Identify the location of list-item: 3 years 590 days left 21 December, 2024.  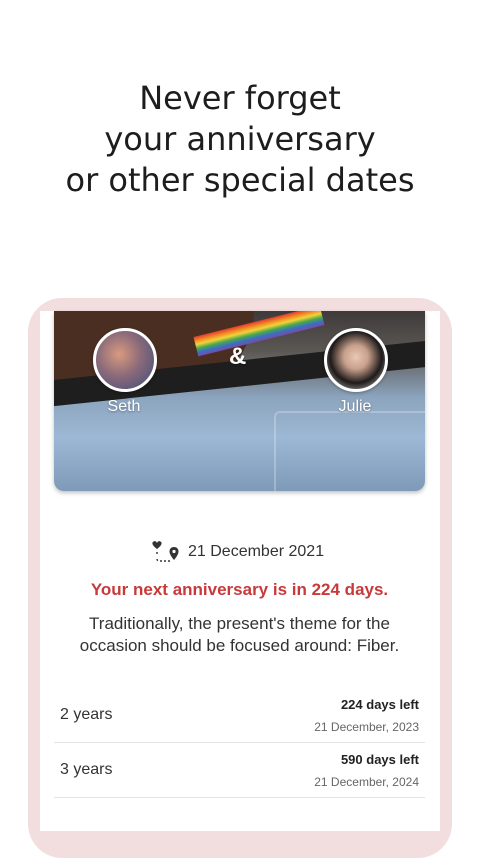
(239, 770).